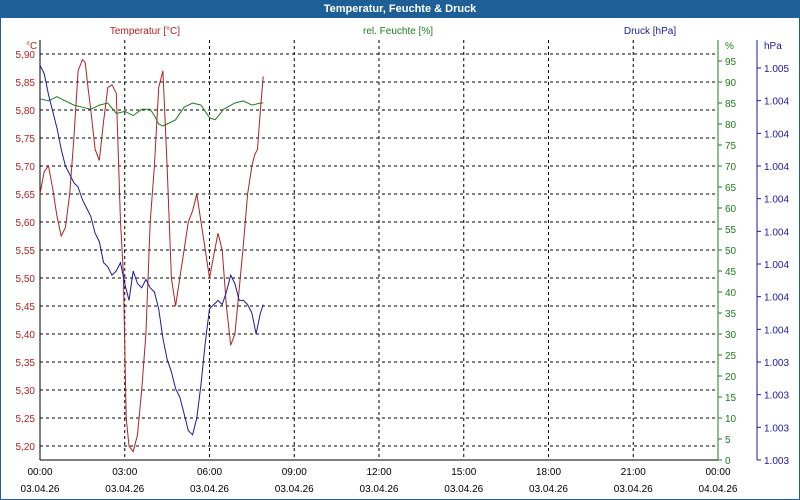 This screenshot has height=500, width=800. Describe the element at coordinates (731, 377) in the screenshot. I see `humidity-tick: 20` at that location.